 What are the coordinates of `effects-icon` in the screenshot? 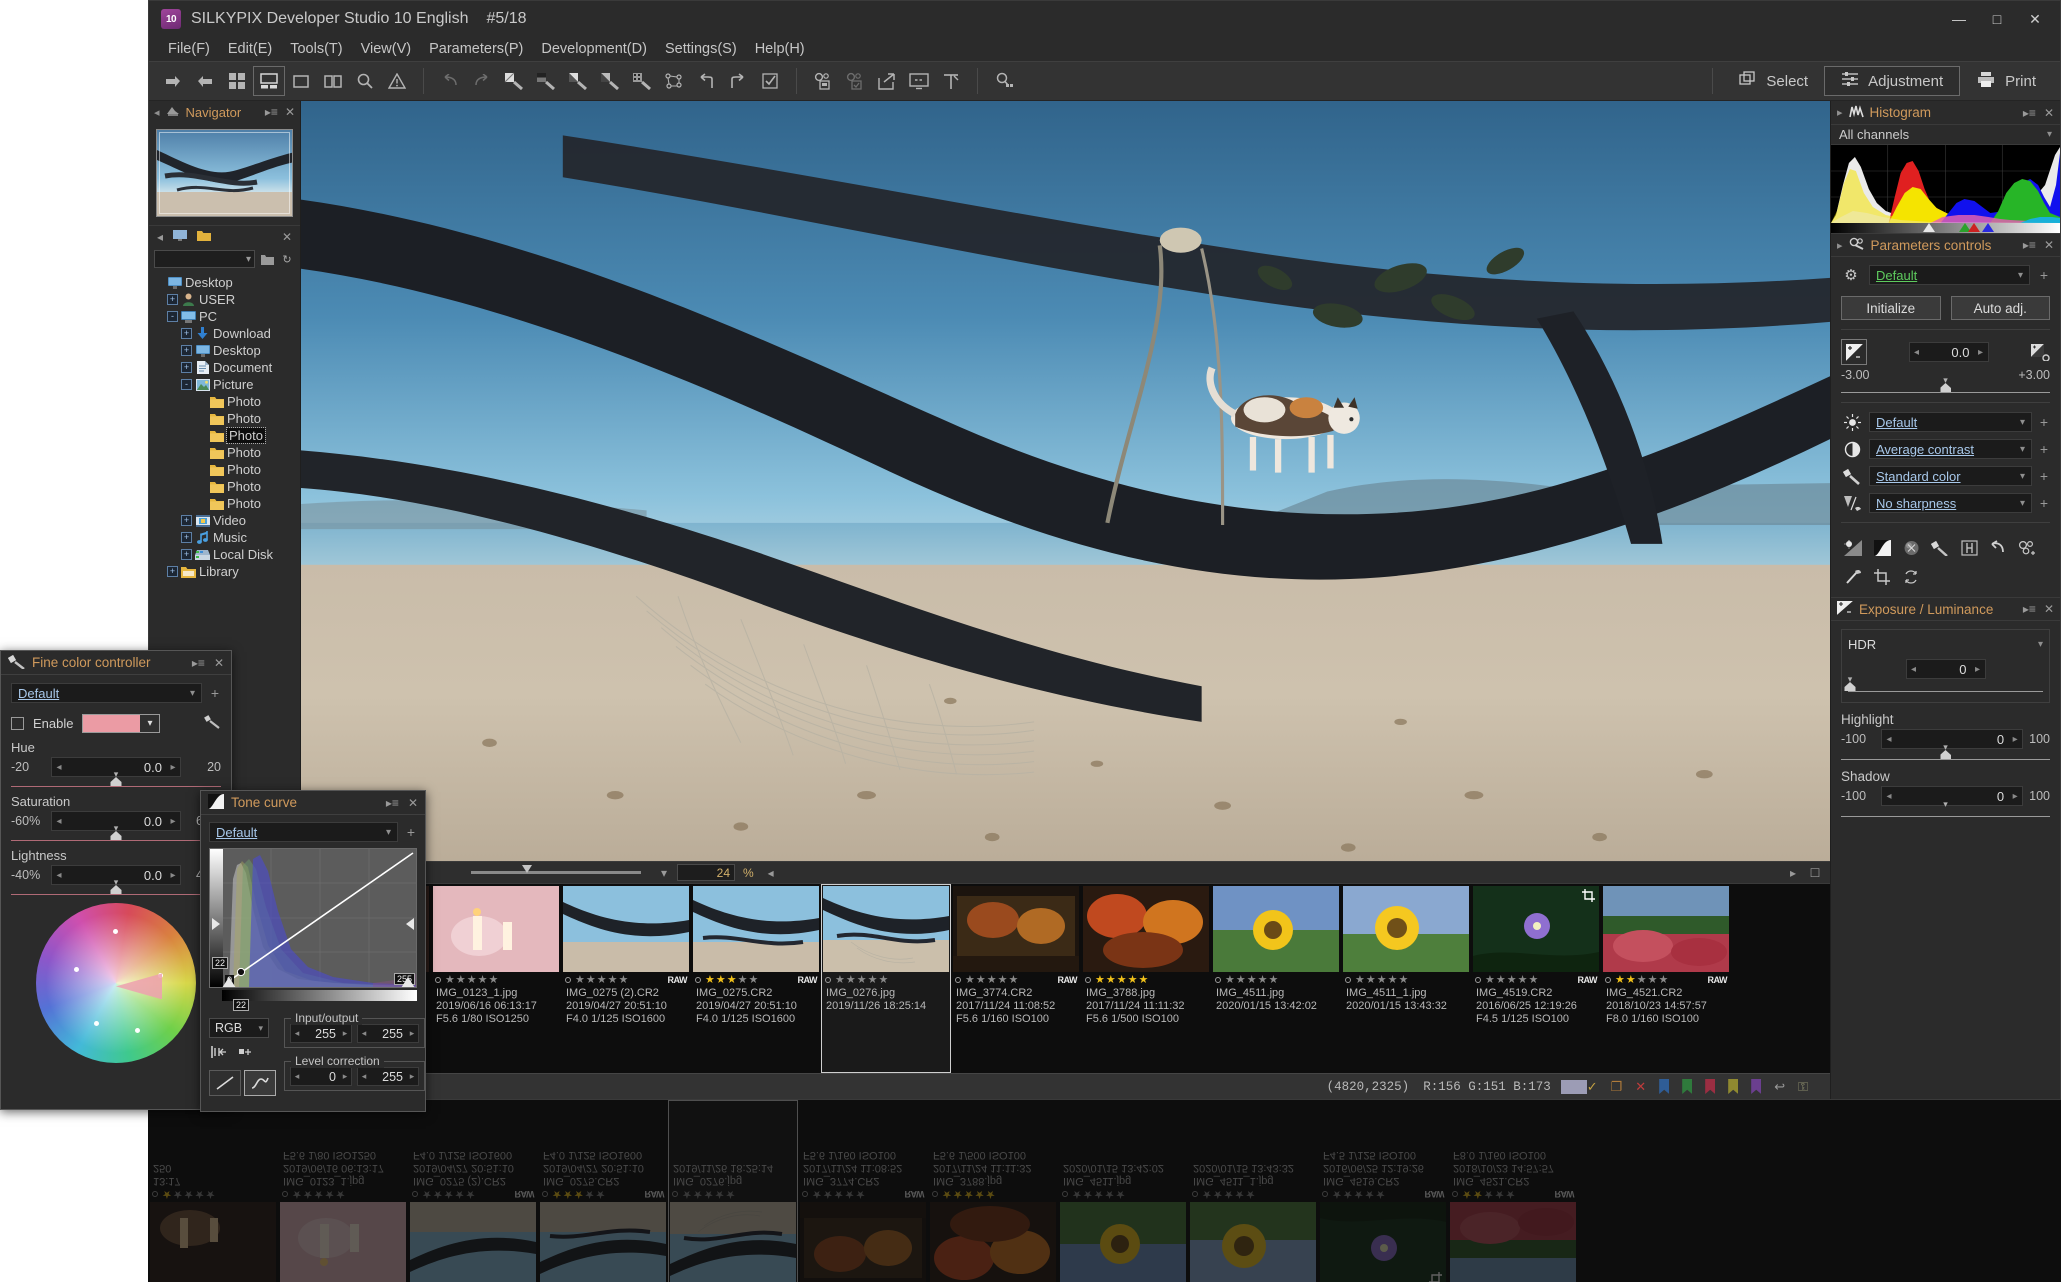 It's located at (2027, 548).